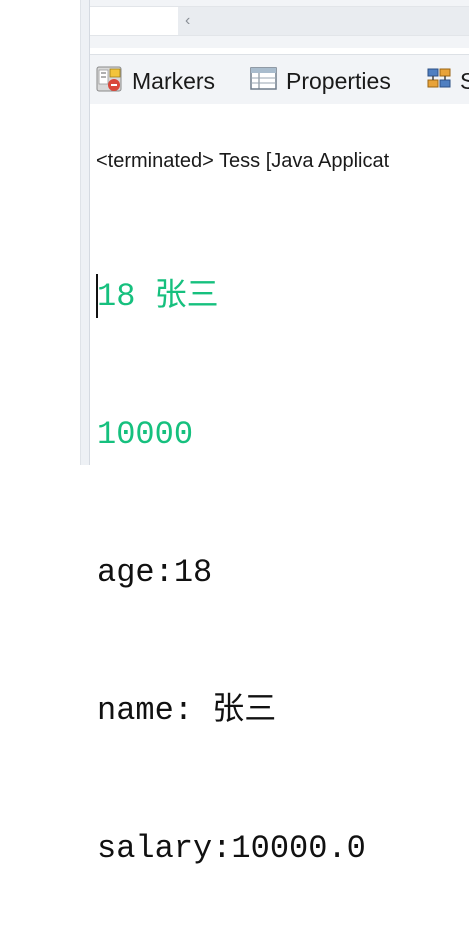  I want to click on tab-servers: S, so click(447, 81).